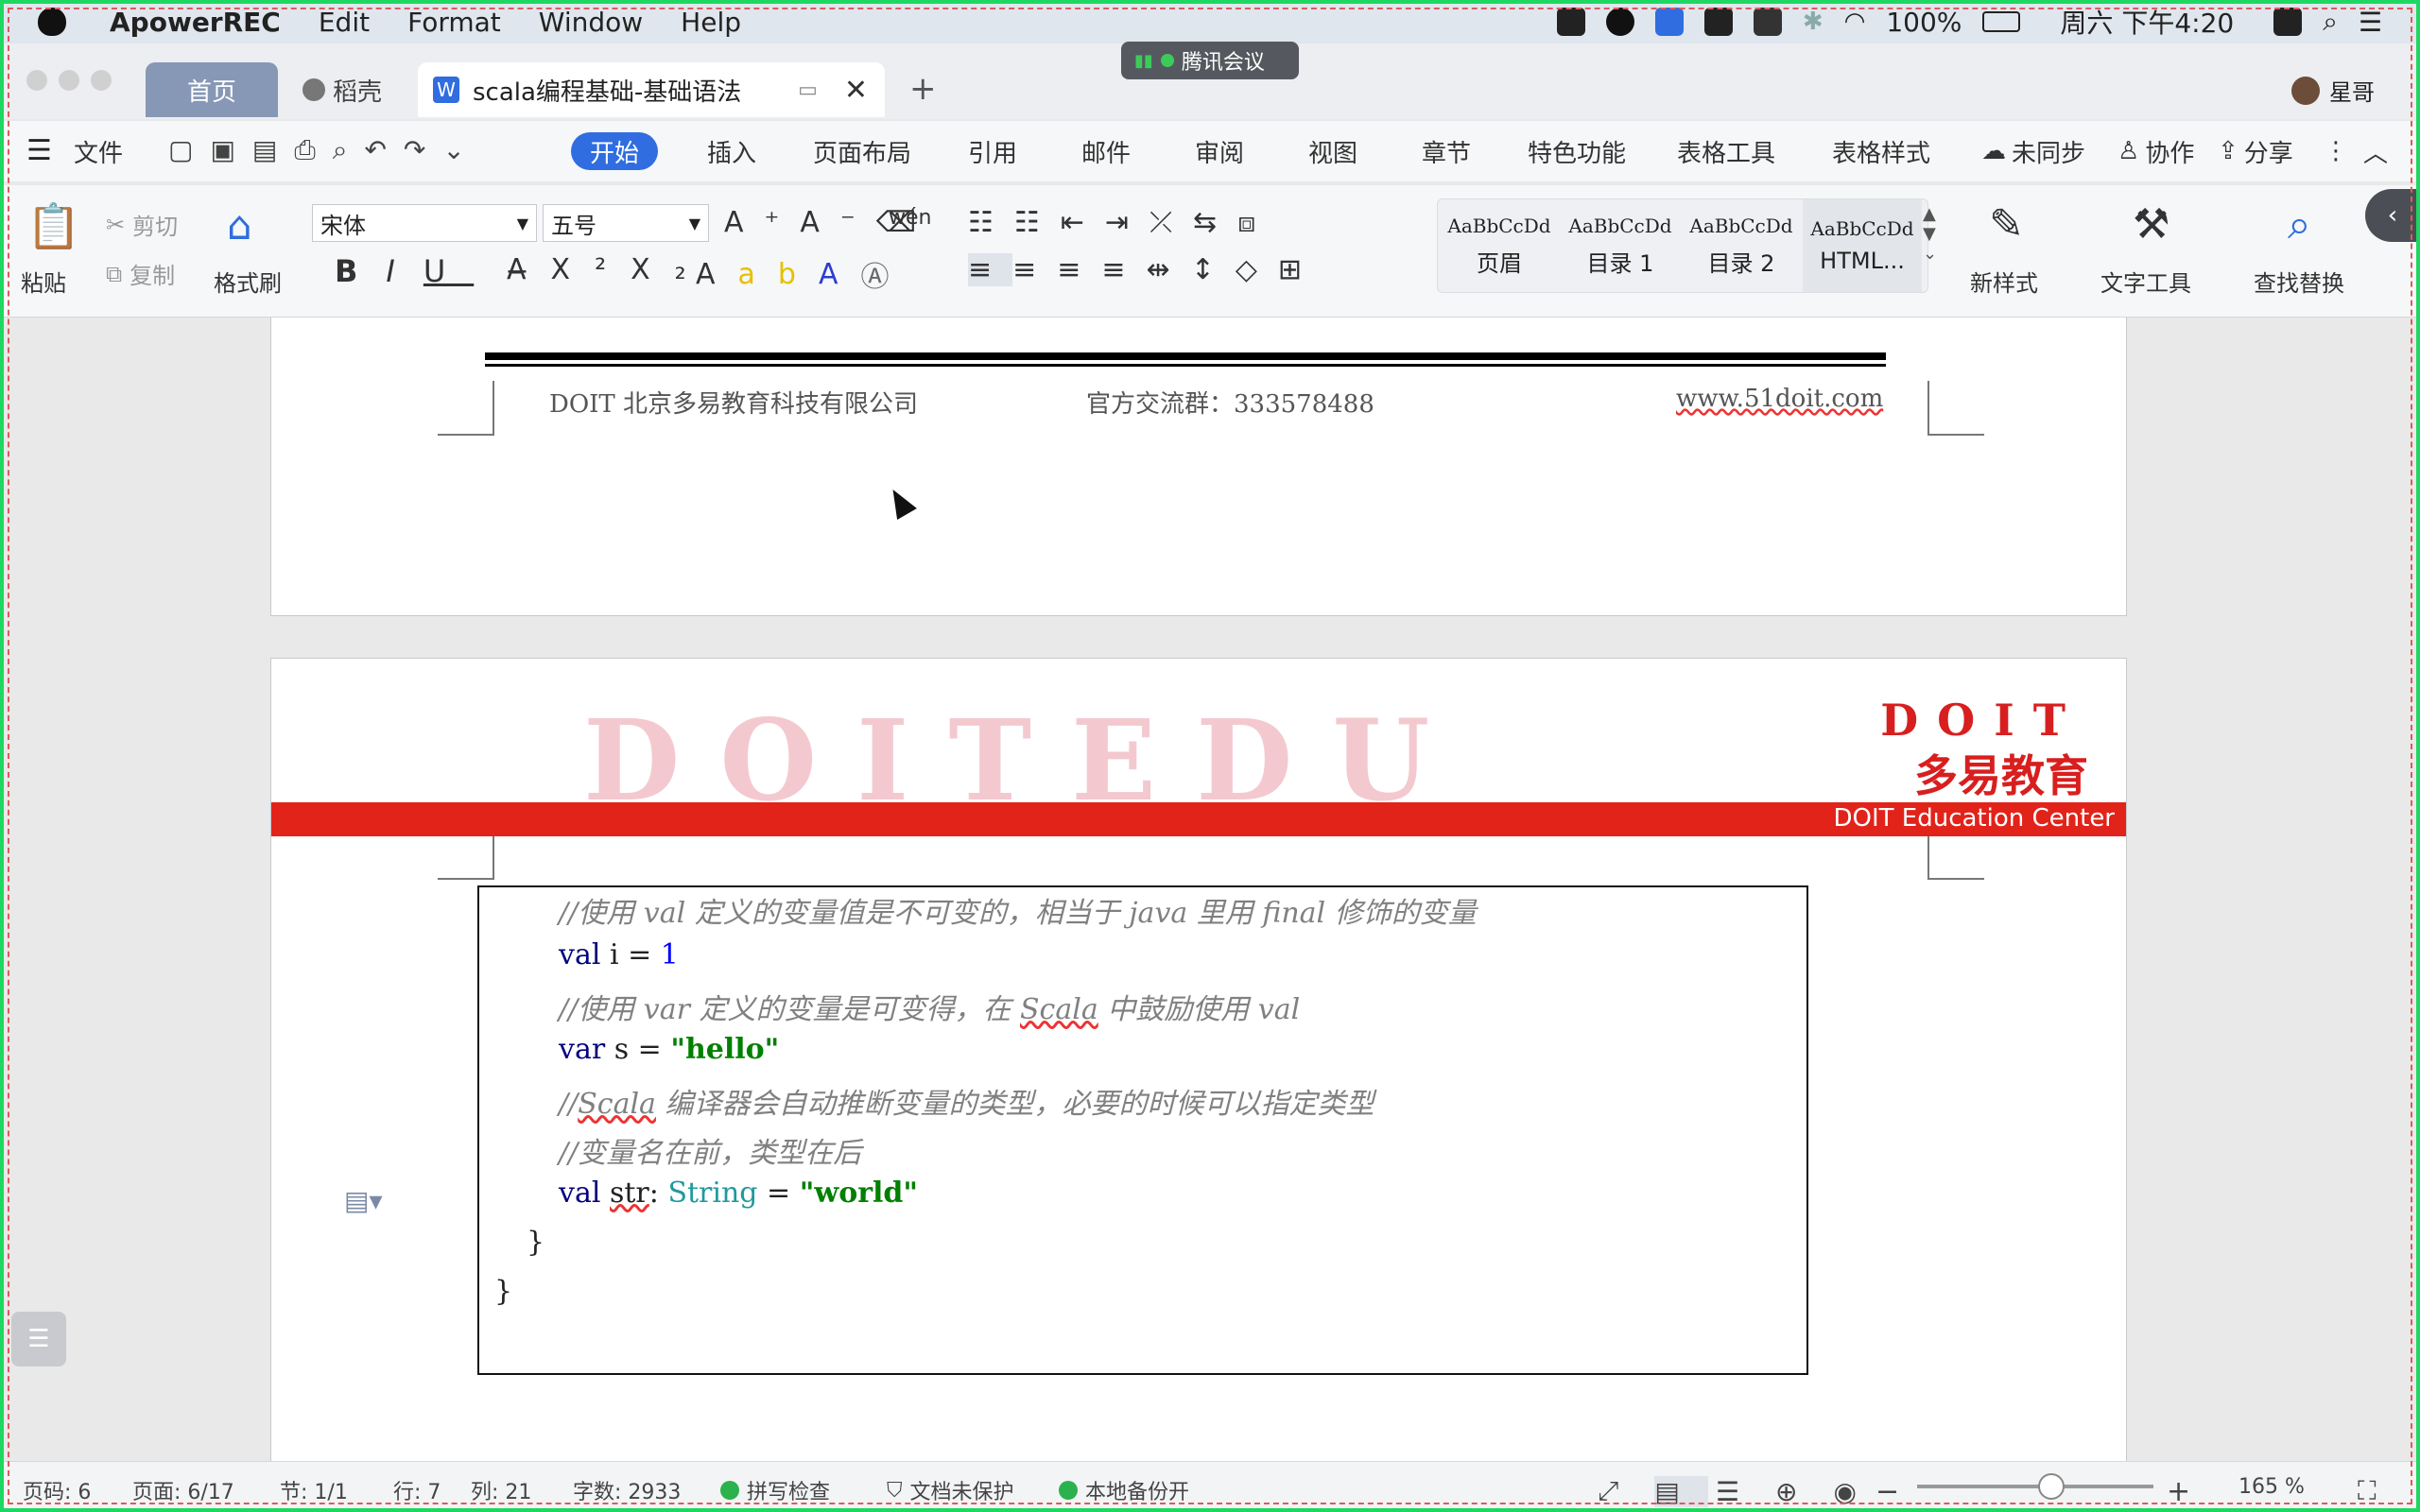  I want to click on sync-status: ☁ 未同步, so click(2033, 151).